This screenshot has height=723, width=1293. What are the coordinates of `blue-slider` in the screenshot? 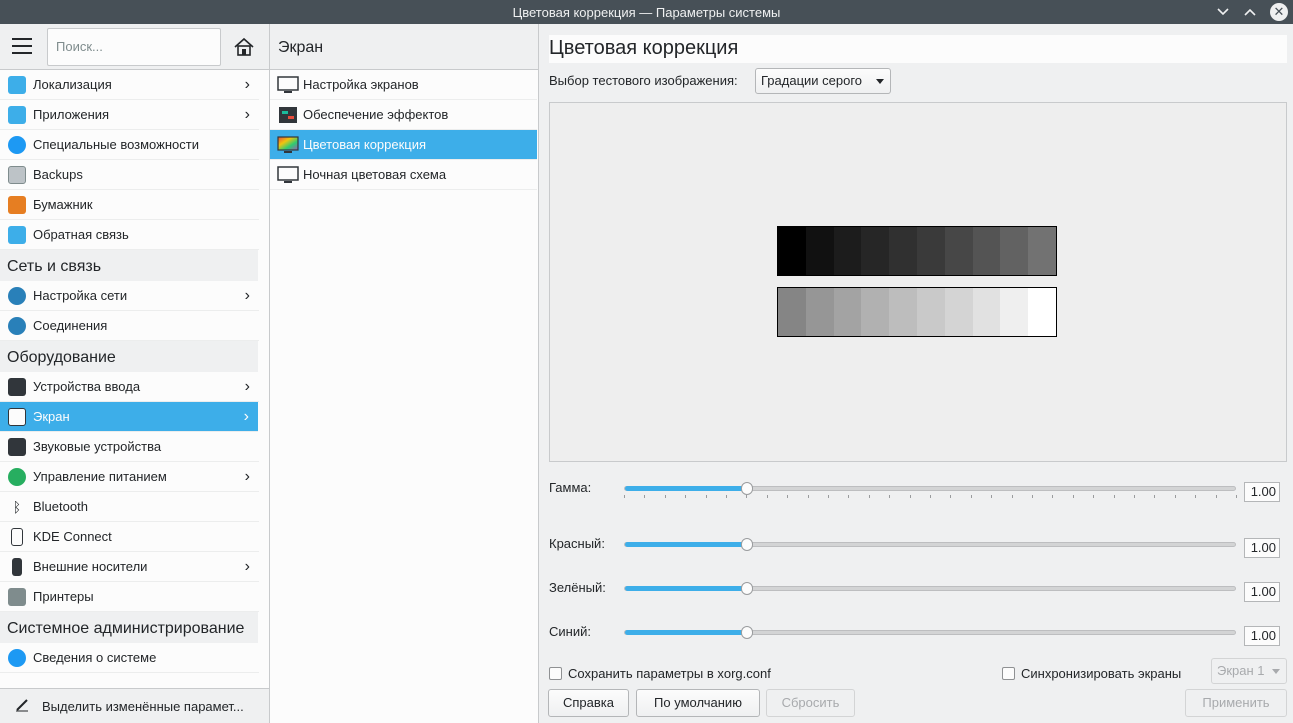 It's located at (930, 632).